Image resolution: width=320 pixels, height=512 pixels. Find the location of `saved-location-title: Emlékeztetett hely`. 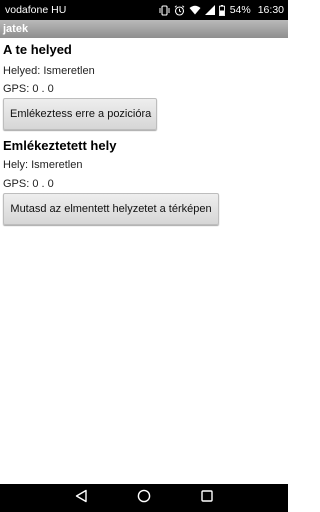

saved-location-title: Emlékeztetett hely is located at coordinates (60, 145).